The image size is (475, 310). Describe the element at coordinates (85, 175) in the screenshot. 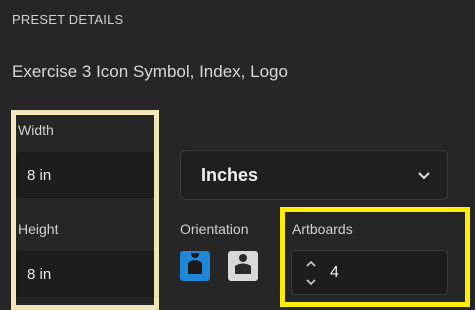

I see `width-input: 8 in` at that location.